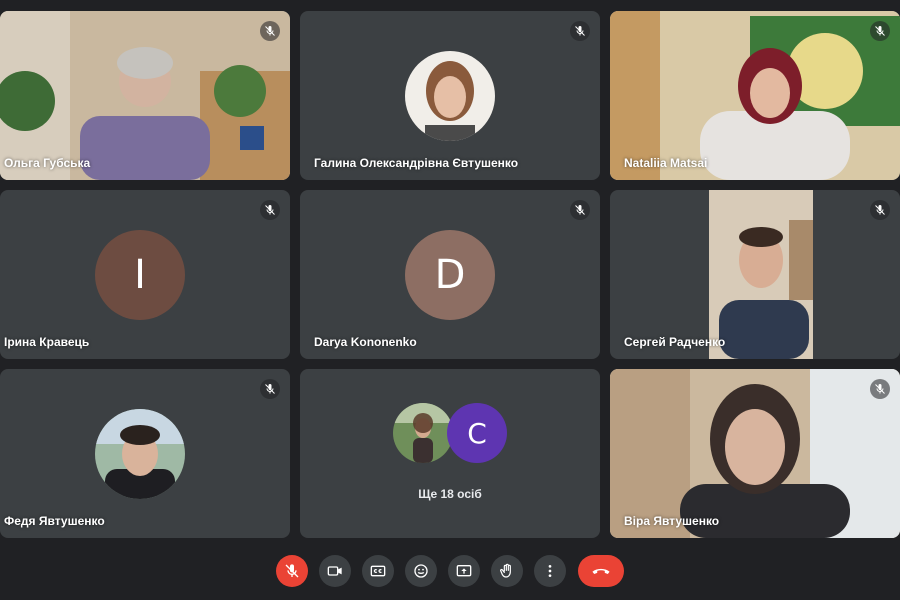 Image resolution: width=900 pixels, height=600 pixels. I want to click on hand-icon, so click(505, 570).